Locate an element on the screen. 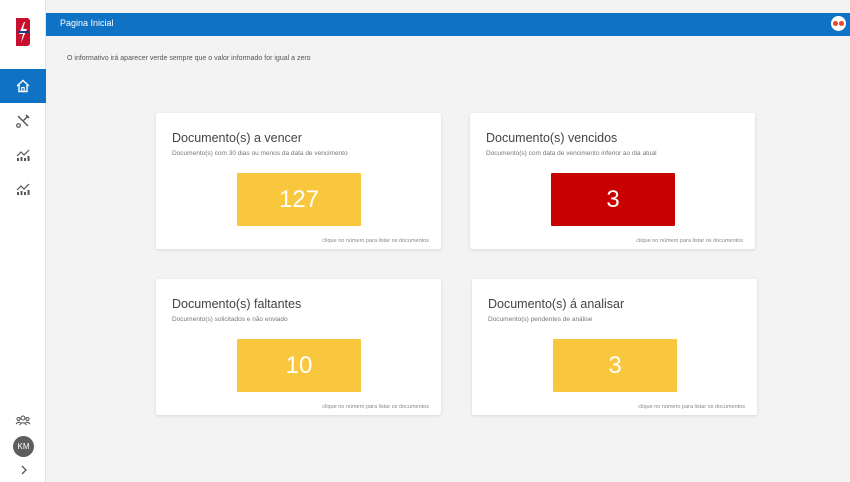 The width and height of the screenshot is (850, 482). users-icon is located at coordinates (23, 420).